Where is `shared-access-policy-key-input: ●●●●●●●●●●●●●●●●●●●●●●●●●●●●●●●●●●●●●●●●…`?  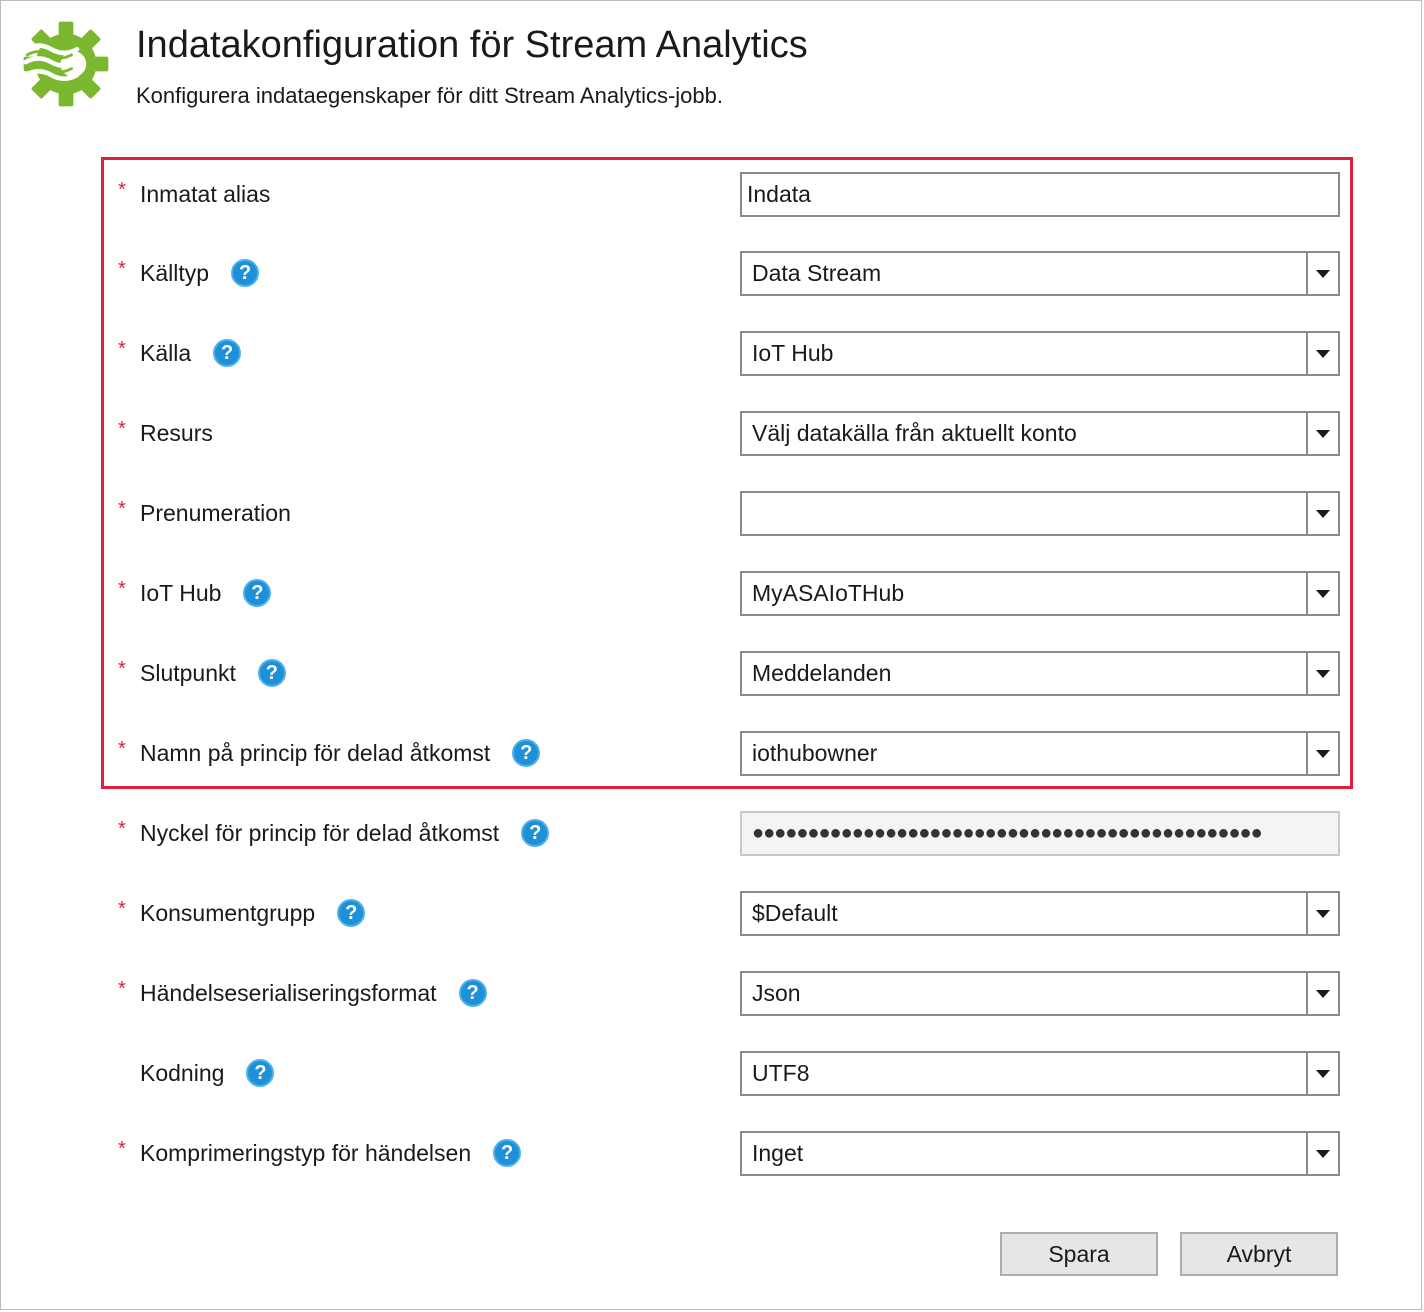 shared-access-policy-key-input: ●●●●●●●●●●●●●●●●●●●●●●●●●●●●●●●●●●●●●●●●… is located at coordinates (1040, 833).